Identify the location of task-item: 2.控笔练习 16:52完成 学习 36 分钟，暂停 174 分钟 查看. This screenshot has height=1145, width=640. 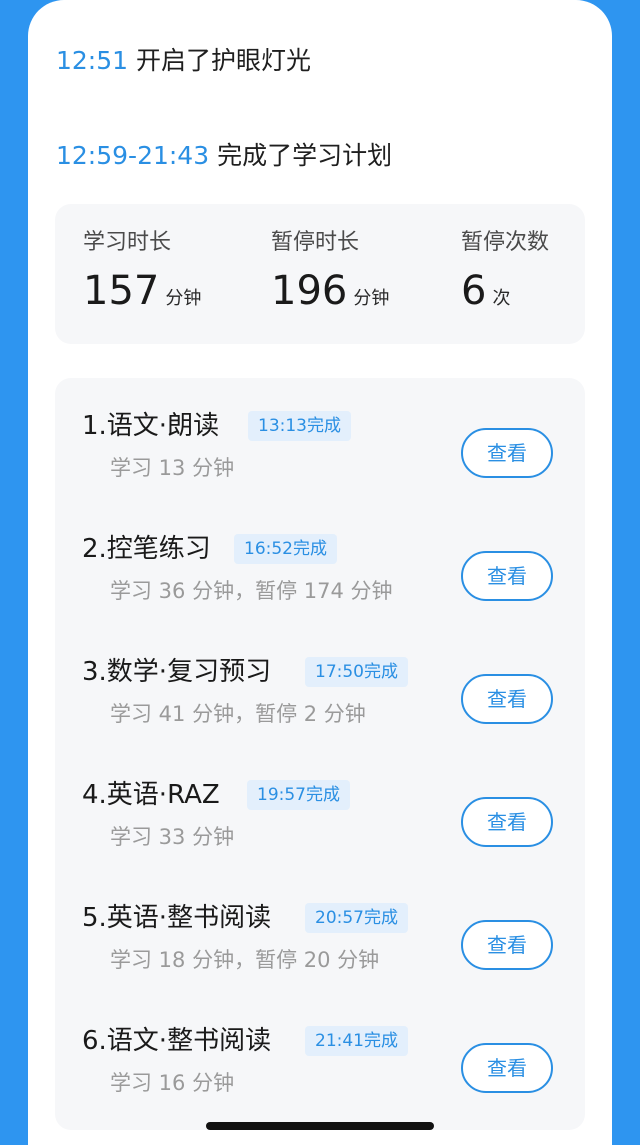
(320, 579).